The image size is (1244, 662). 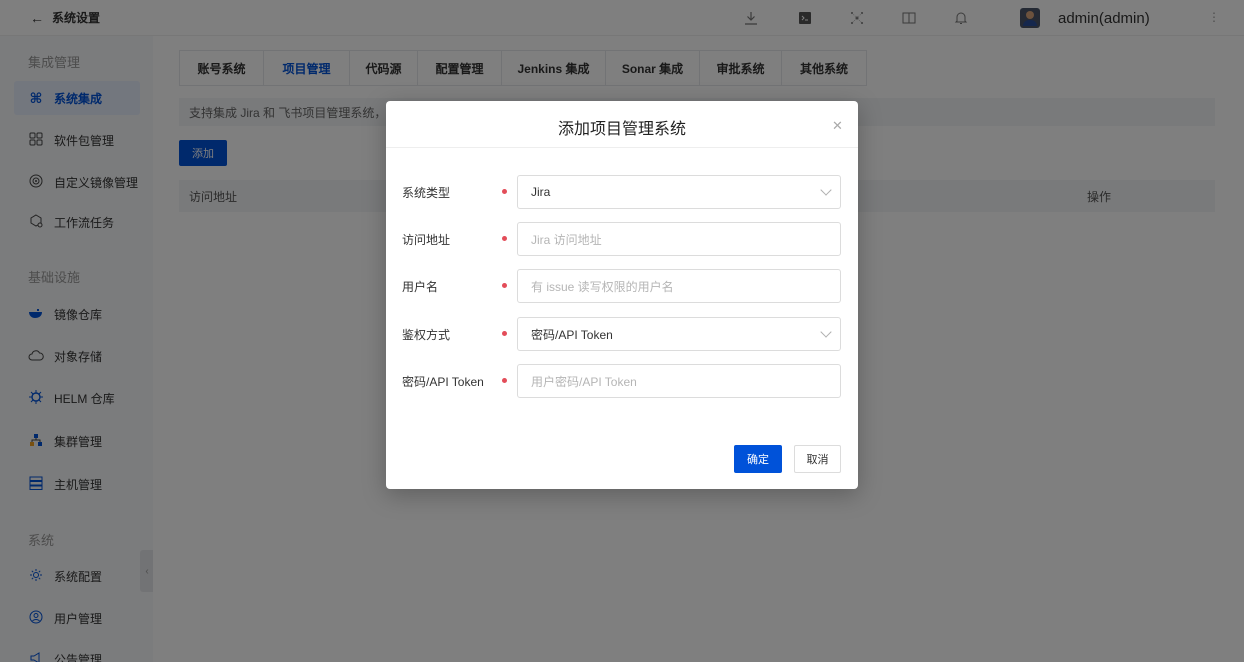 I want to click on system-type-label: 系统类型, so click(x=426, y=193).